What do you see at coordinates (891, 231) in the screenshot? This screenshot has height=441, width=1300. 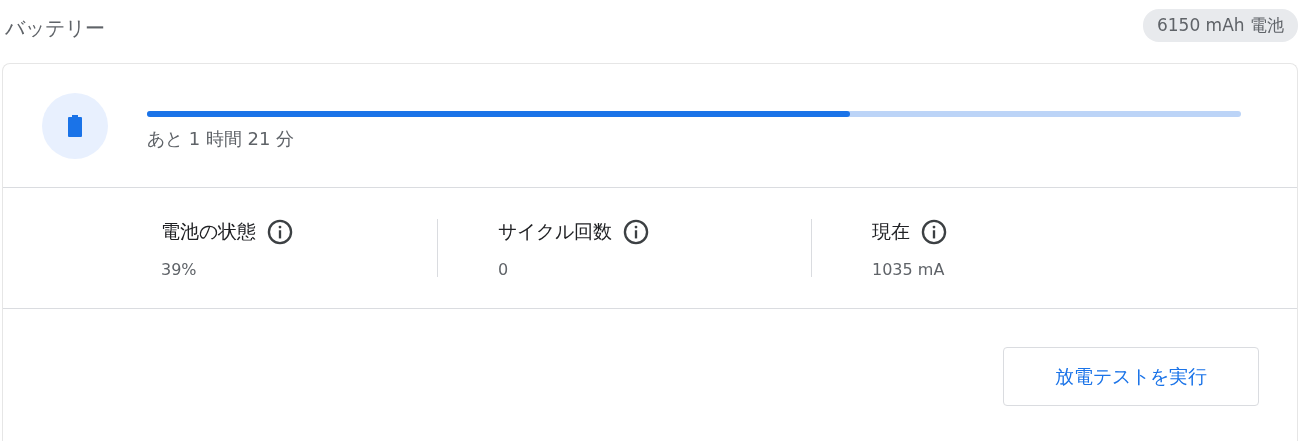 I see `stat-label: 現在` at bounding box center [891, 231].